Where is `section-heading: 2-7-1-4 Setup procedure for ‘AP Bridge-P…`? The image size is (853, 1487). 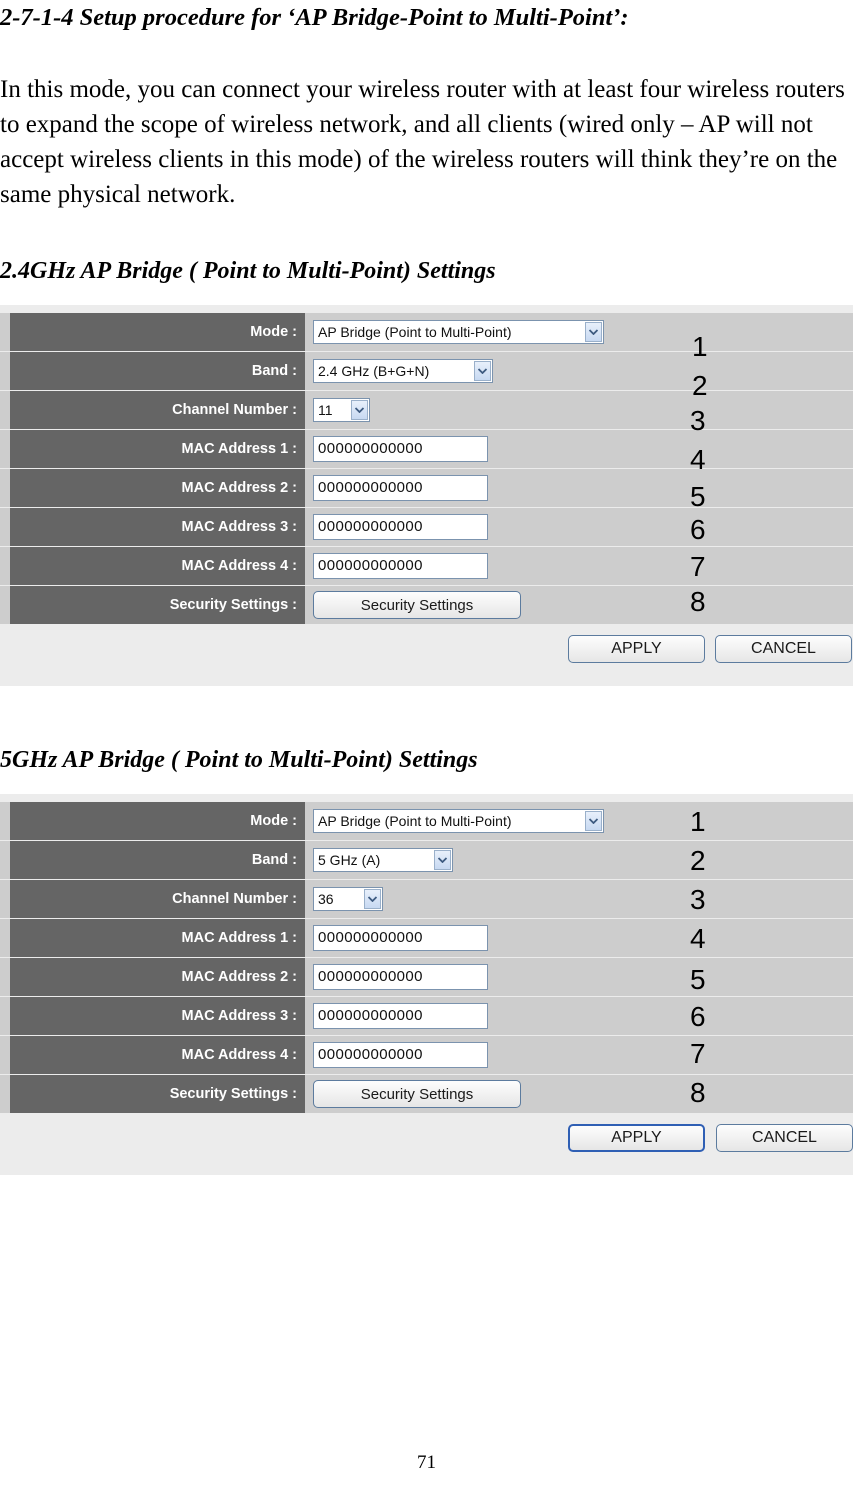
section-heading: 2-7-1-4 Setup procedure for ‘AP Bridge-P… is located at coordinates (314, 17).